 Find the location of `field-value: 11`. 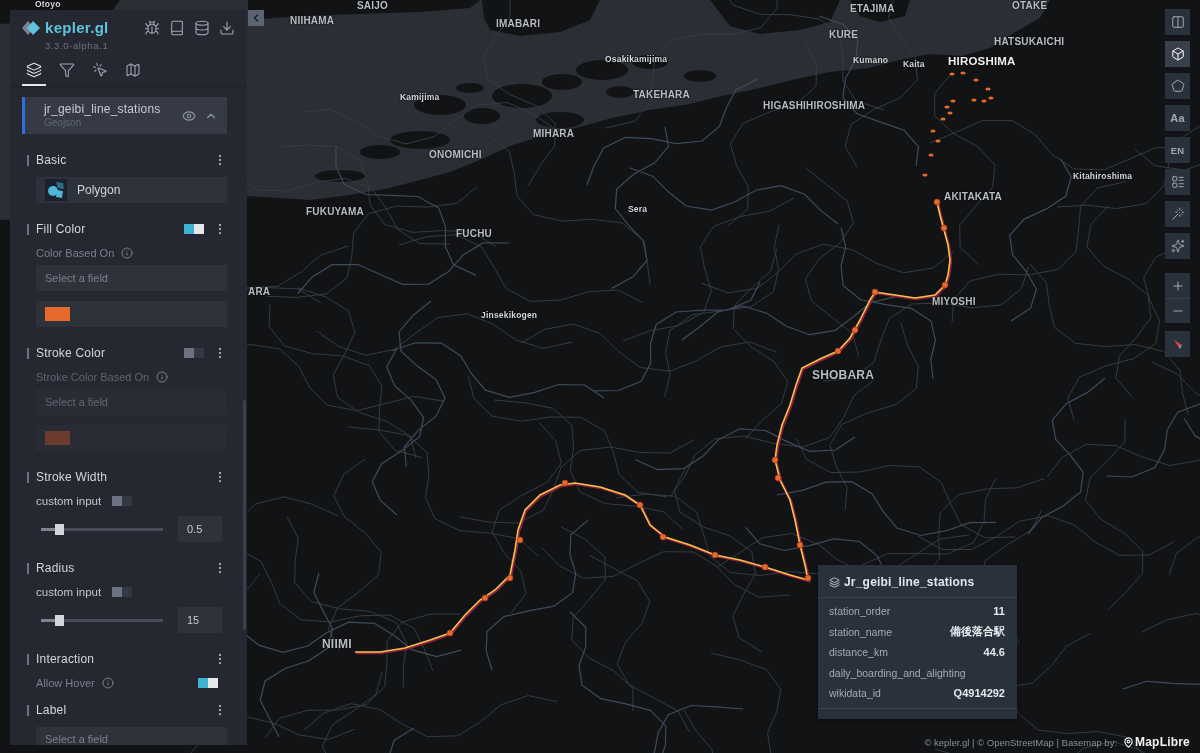

field-value: 11 is located at coordinates (999, 611).